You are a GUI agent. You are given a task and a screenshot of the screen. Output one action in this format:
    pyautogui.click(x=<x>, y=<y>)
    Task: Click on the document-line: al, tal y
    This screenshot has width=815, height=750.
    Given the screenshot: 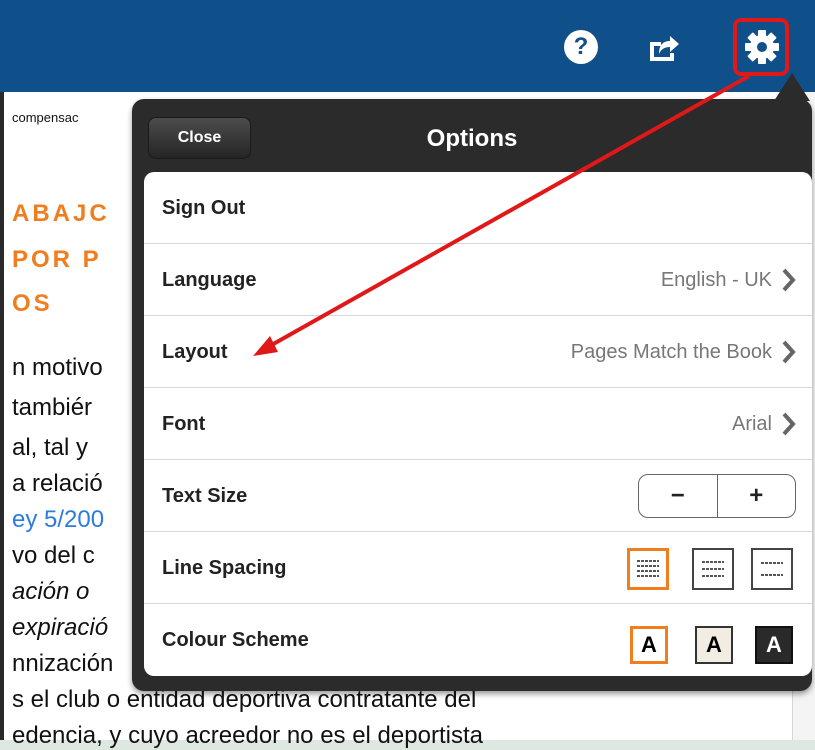 What is the action you would take?
    pyautogui.click(x=50, y=447)
    